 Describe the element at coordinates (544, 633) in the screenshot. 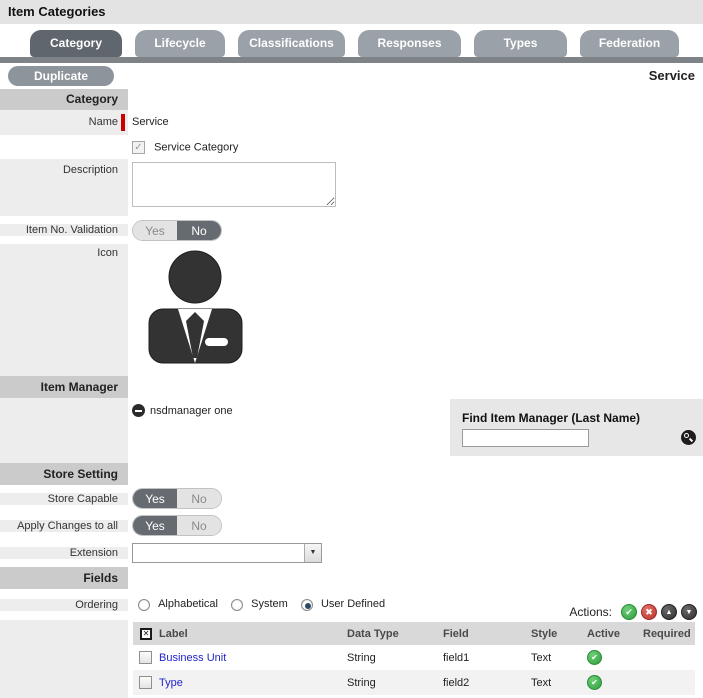

I see `col-header-style: Style` at that location.